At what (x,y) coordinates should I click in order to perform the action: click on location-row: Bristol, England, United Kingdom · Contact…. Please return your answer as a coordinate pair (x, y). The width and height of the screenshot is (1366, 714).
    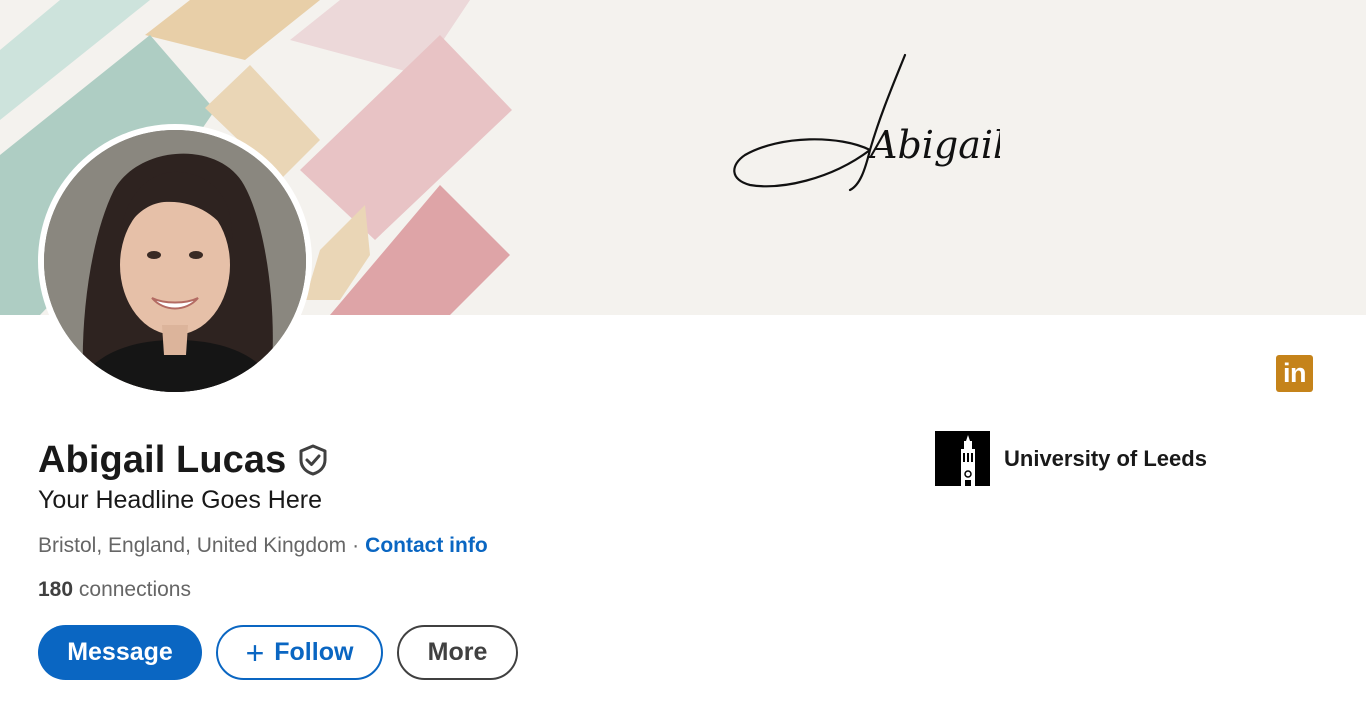
    Looking at the image, I should click on (263, 546).